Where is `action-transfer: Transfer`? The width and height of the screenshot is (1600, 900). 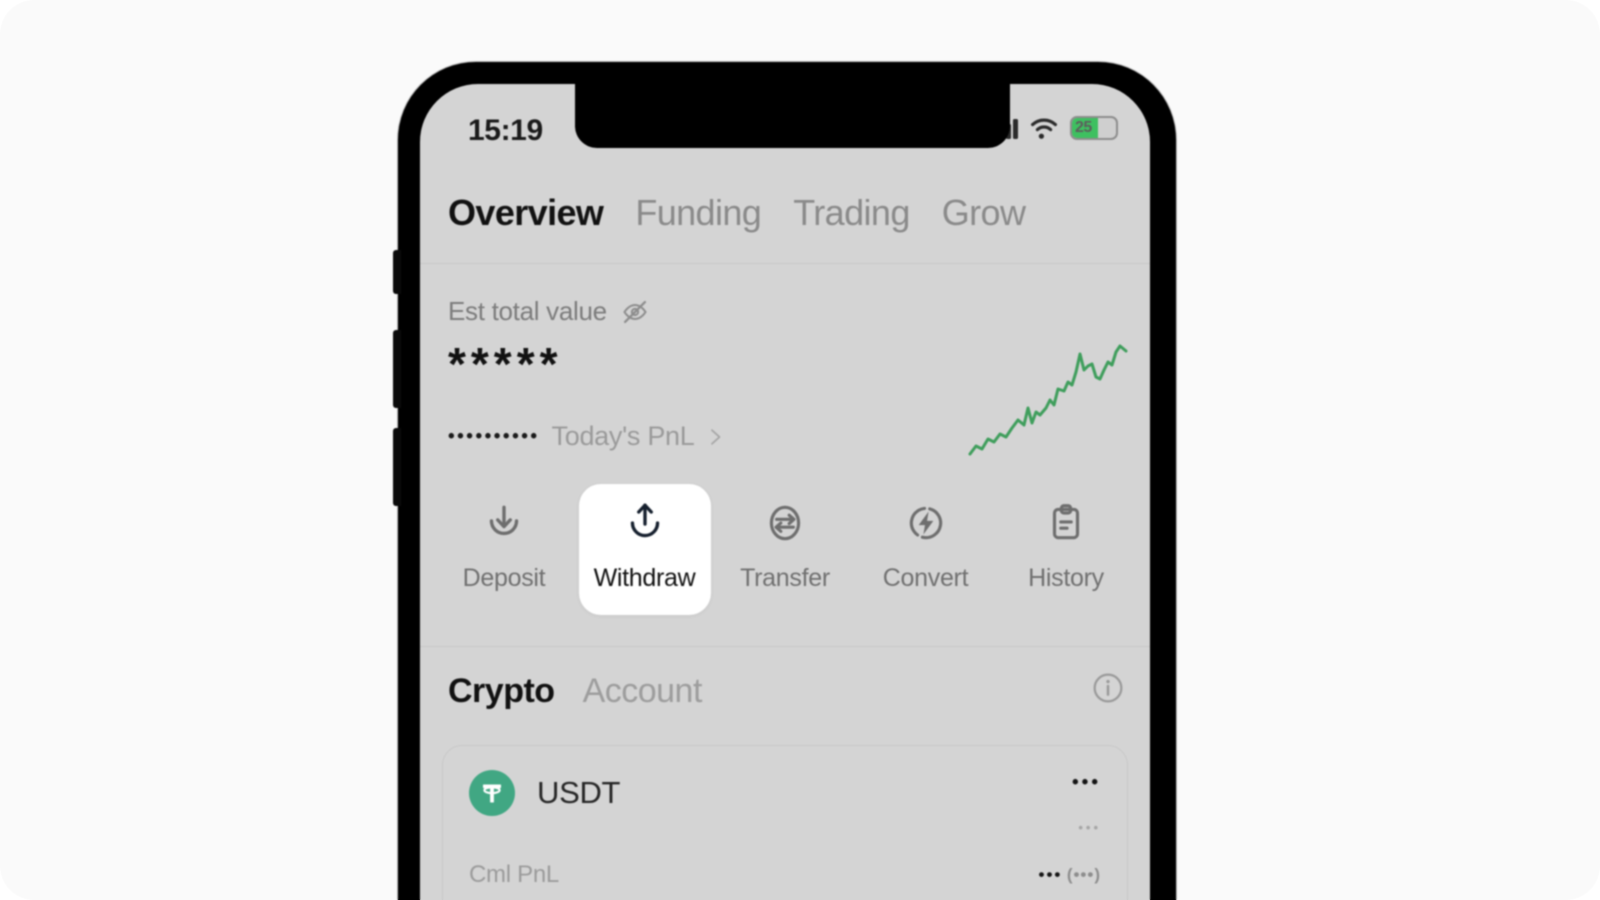
action-transfer: Transfer is located at coordinates (785, 549).